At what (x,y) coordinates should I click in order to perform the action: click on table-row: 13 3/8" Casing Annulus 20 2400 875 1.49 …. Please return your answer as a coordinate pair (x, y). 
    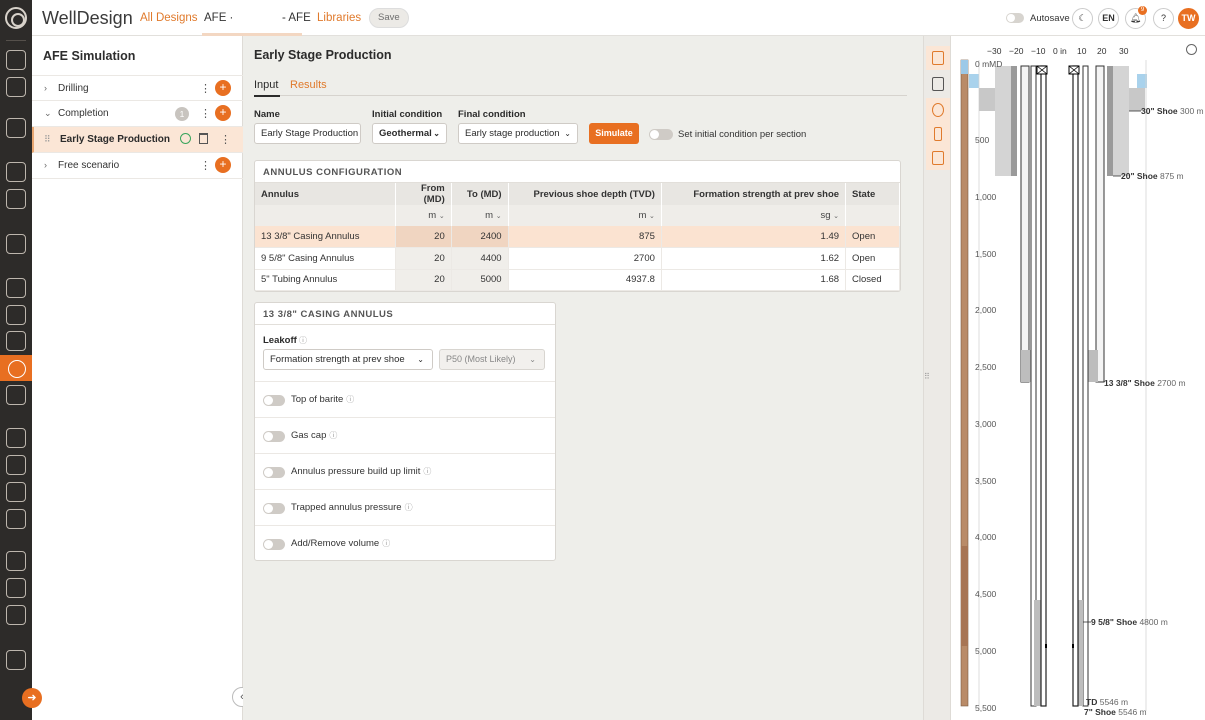
    Looking at the image, I should click on (577, 237).